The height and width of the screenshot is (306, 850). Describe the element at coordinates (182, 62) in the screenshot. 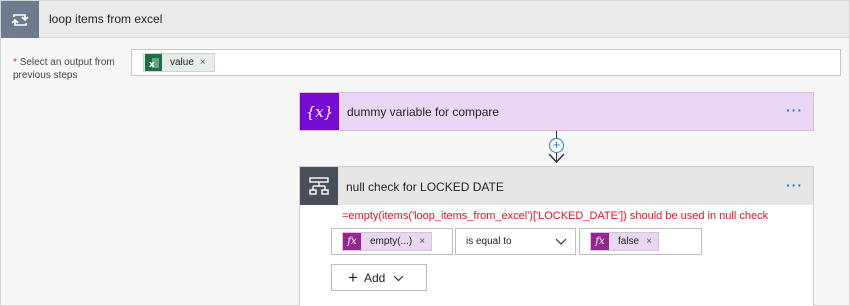

I see `token-label: value` at that location.